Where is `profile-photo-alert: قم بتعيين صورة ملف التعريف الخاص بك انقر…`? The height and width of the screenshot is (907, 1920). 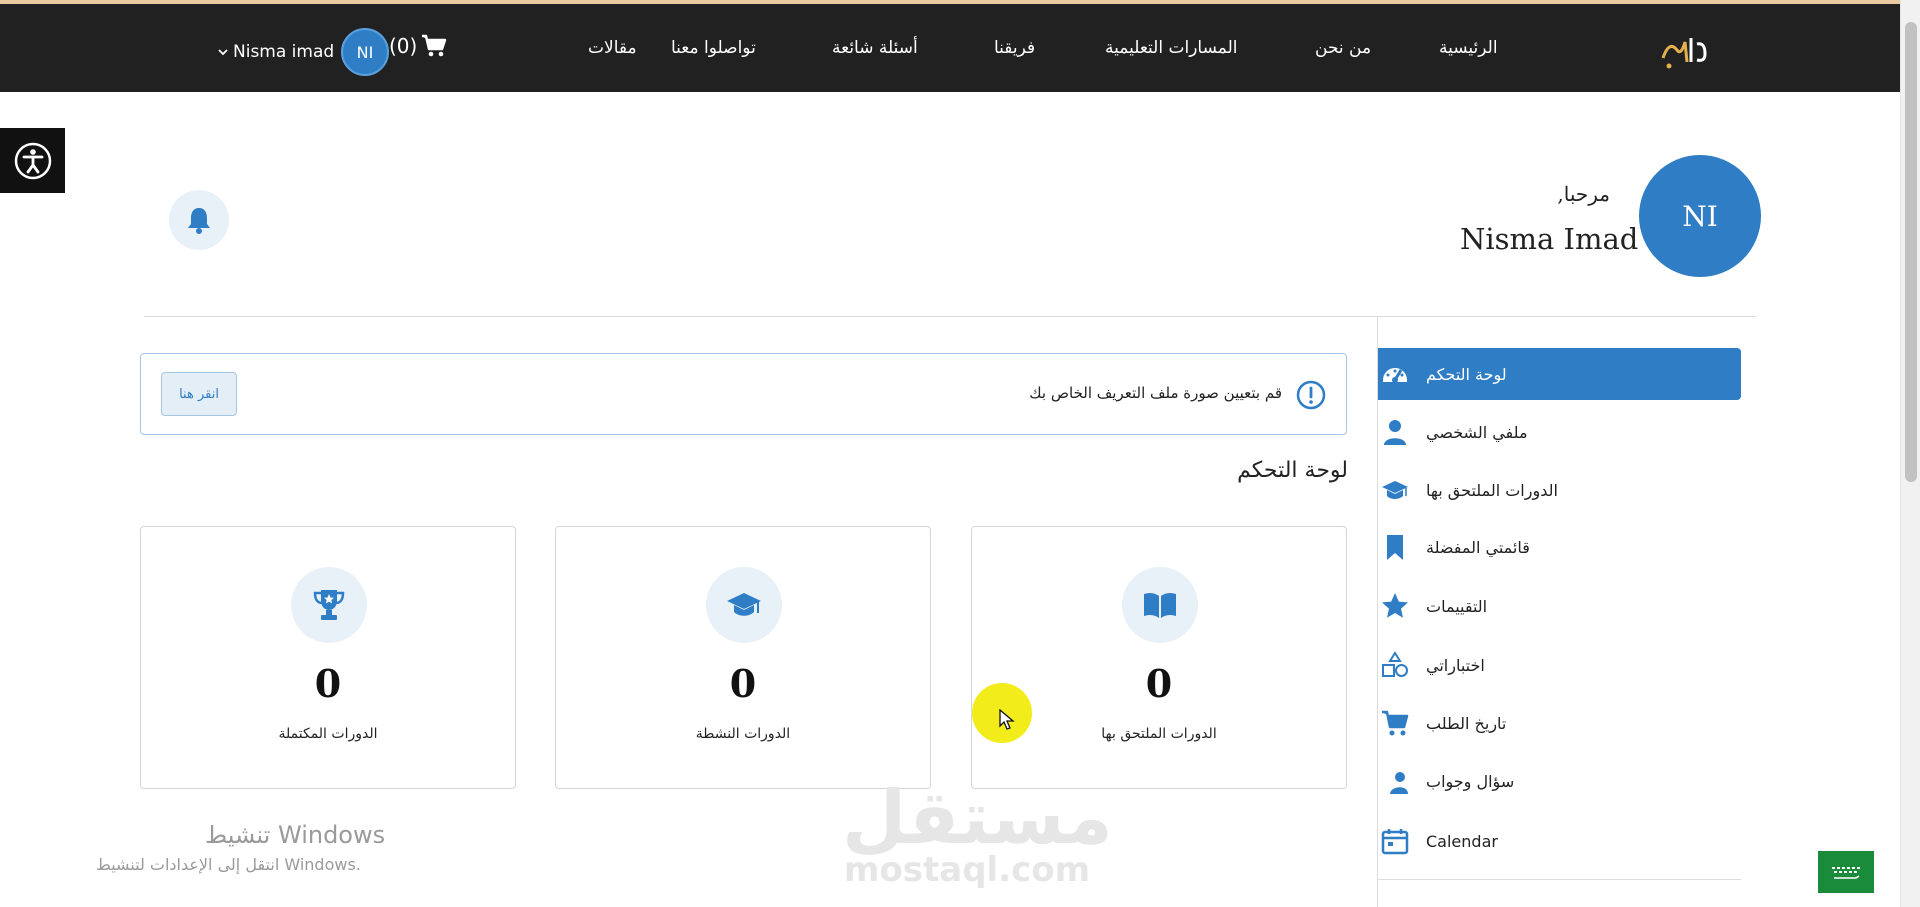 profile-photo-alert: قم بتعيين صورة ملف التعريف الخاص بك انقر… is located at coordinates (743, 394).